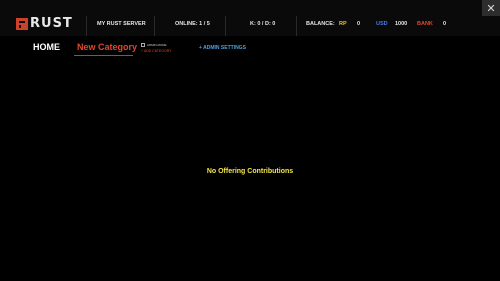  I want to click on nav-home: HOME, so click(46, 47).